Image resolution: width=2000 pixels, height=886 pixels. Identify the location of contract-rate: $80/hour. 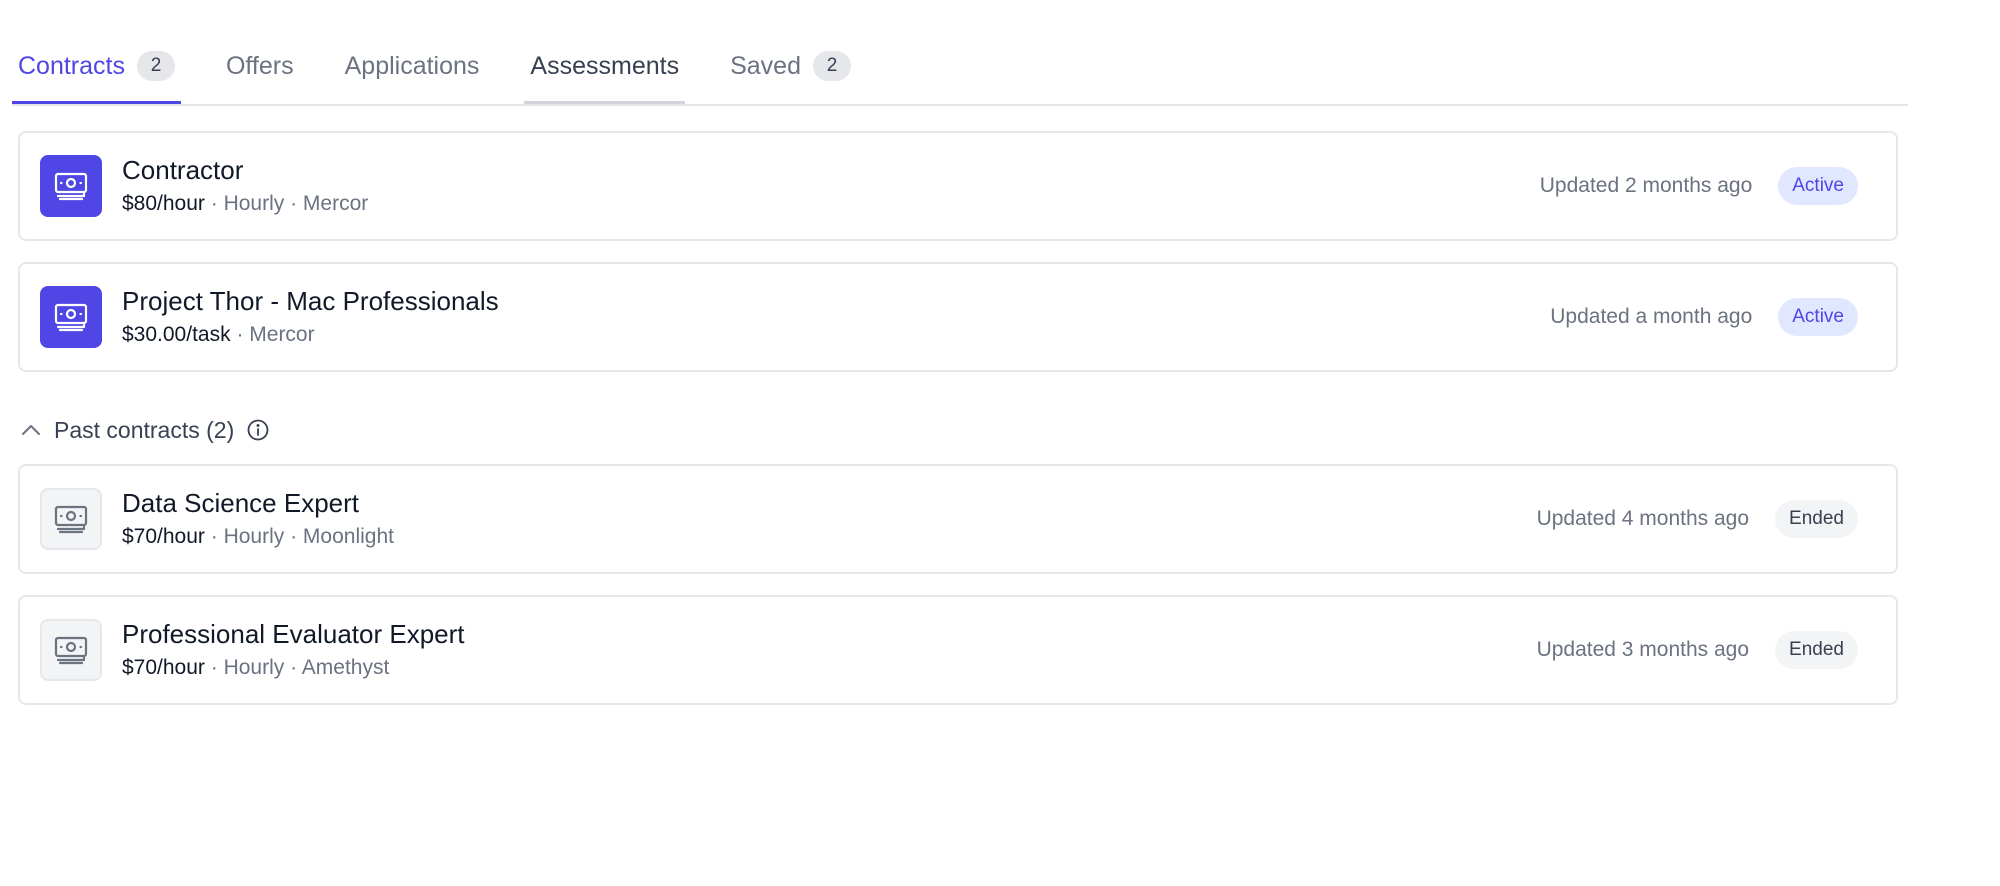
(163, 203).